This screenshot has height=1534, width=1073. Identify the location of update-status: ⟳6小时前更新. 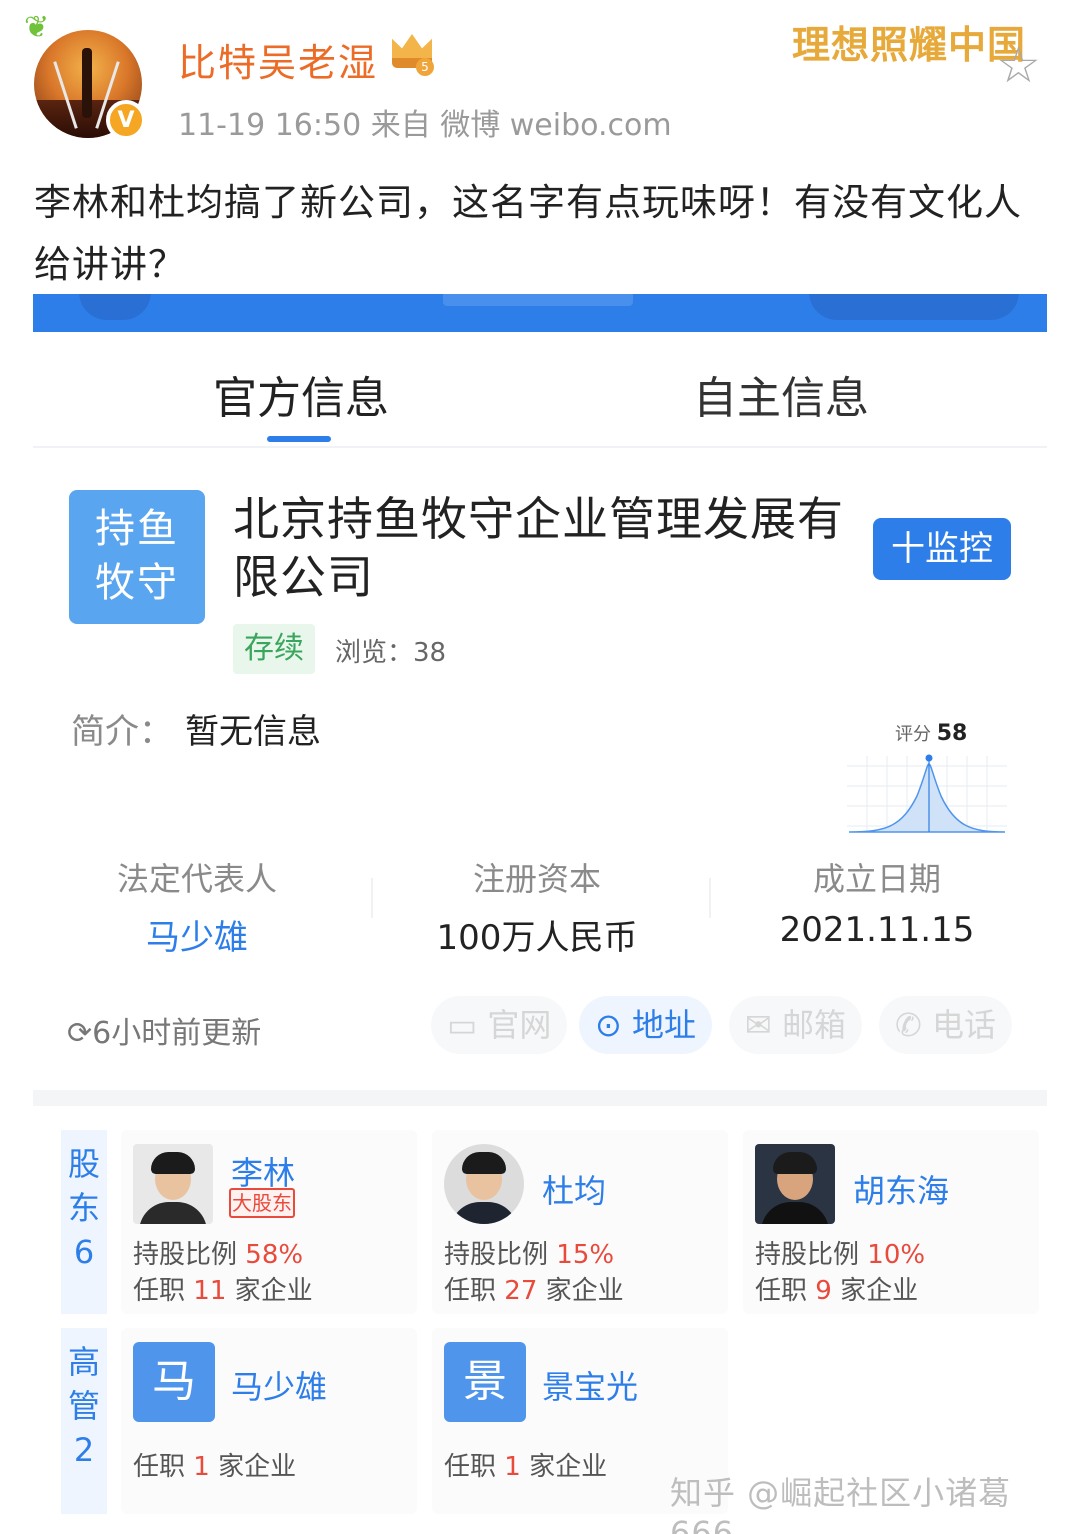
(164, 1030).